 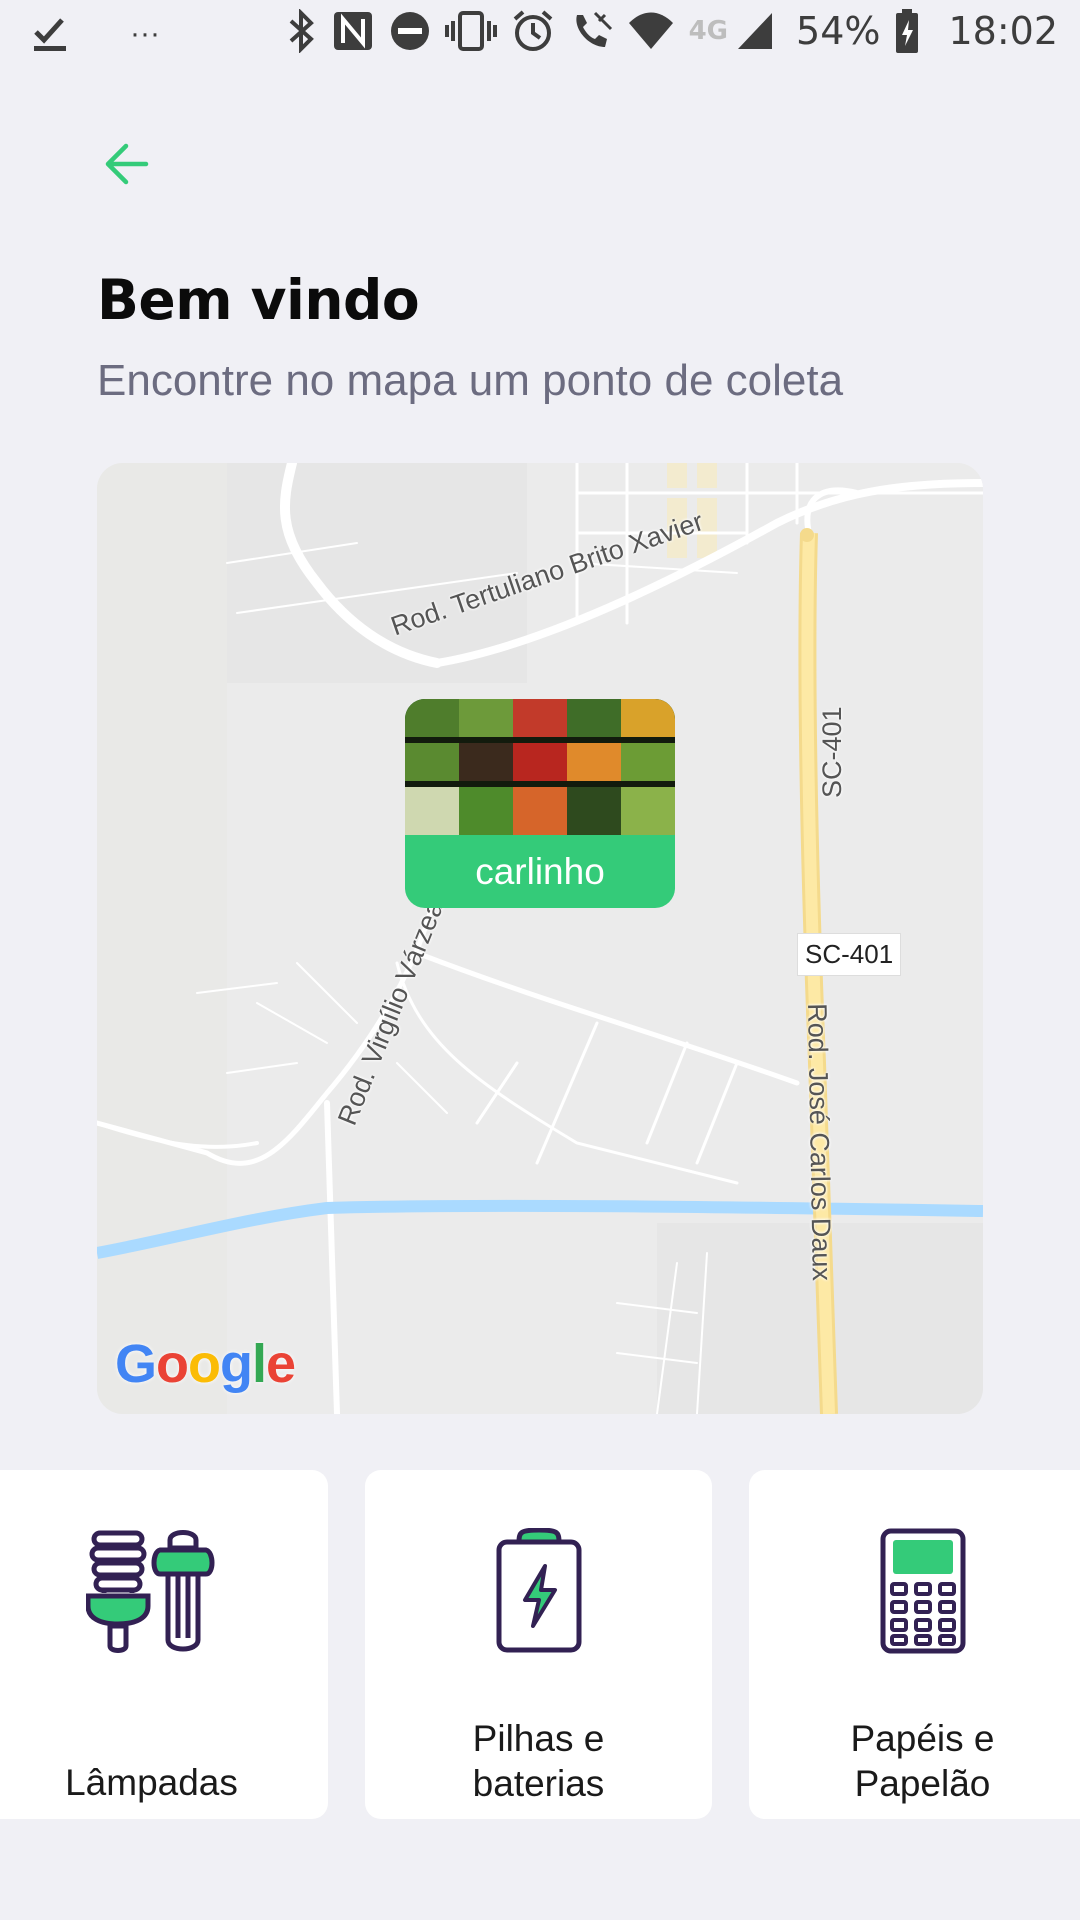 I want to click on collection-point-marker: carlinho, so click(x=540, y=803).